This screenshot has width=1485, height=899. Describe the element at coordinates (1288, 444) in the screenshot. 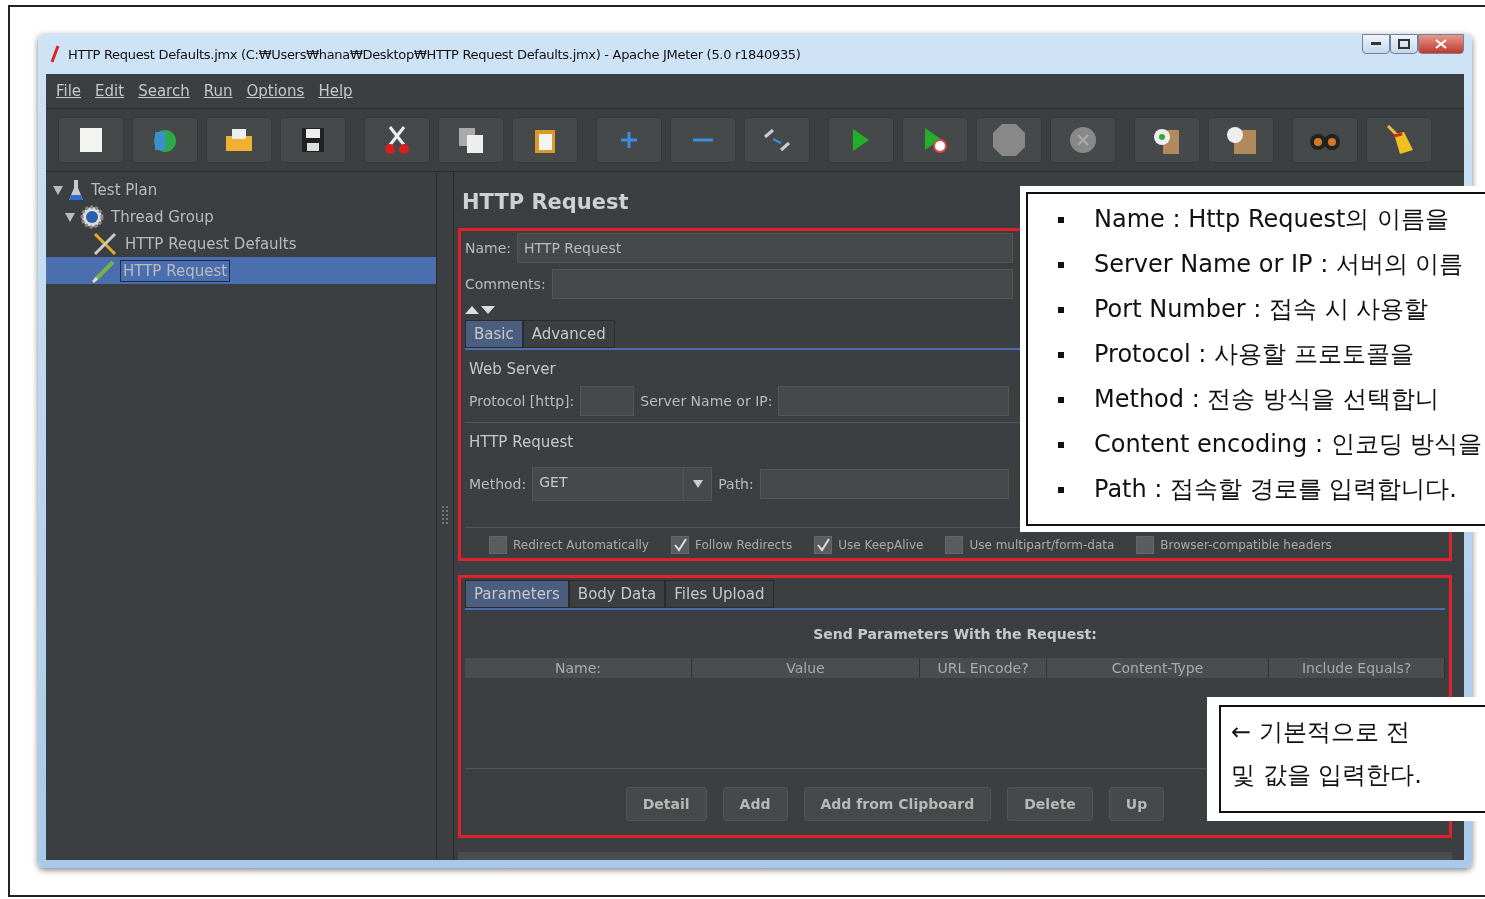

I see `note-text: Content encoding : 인코딩 방식을` at that location.